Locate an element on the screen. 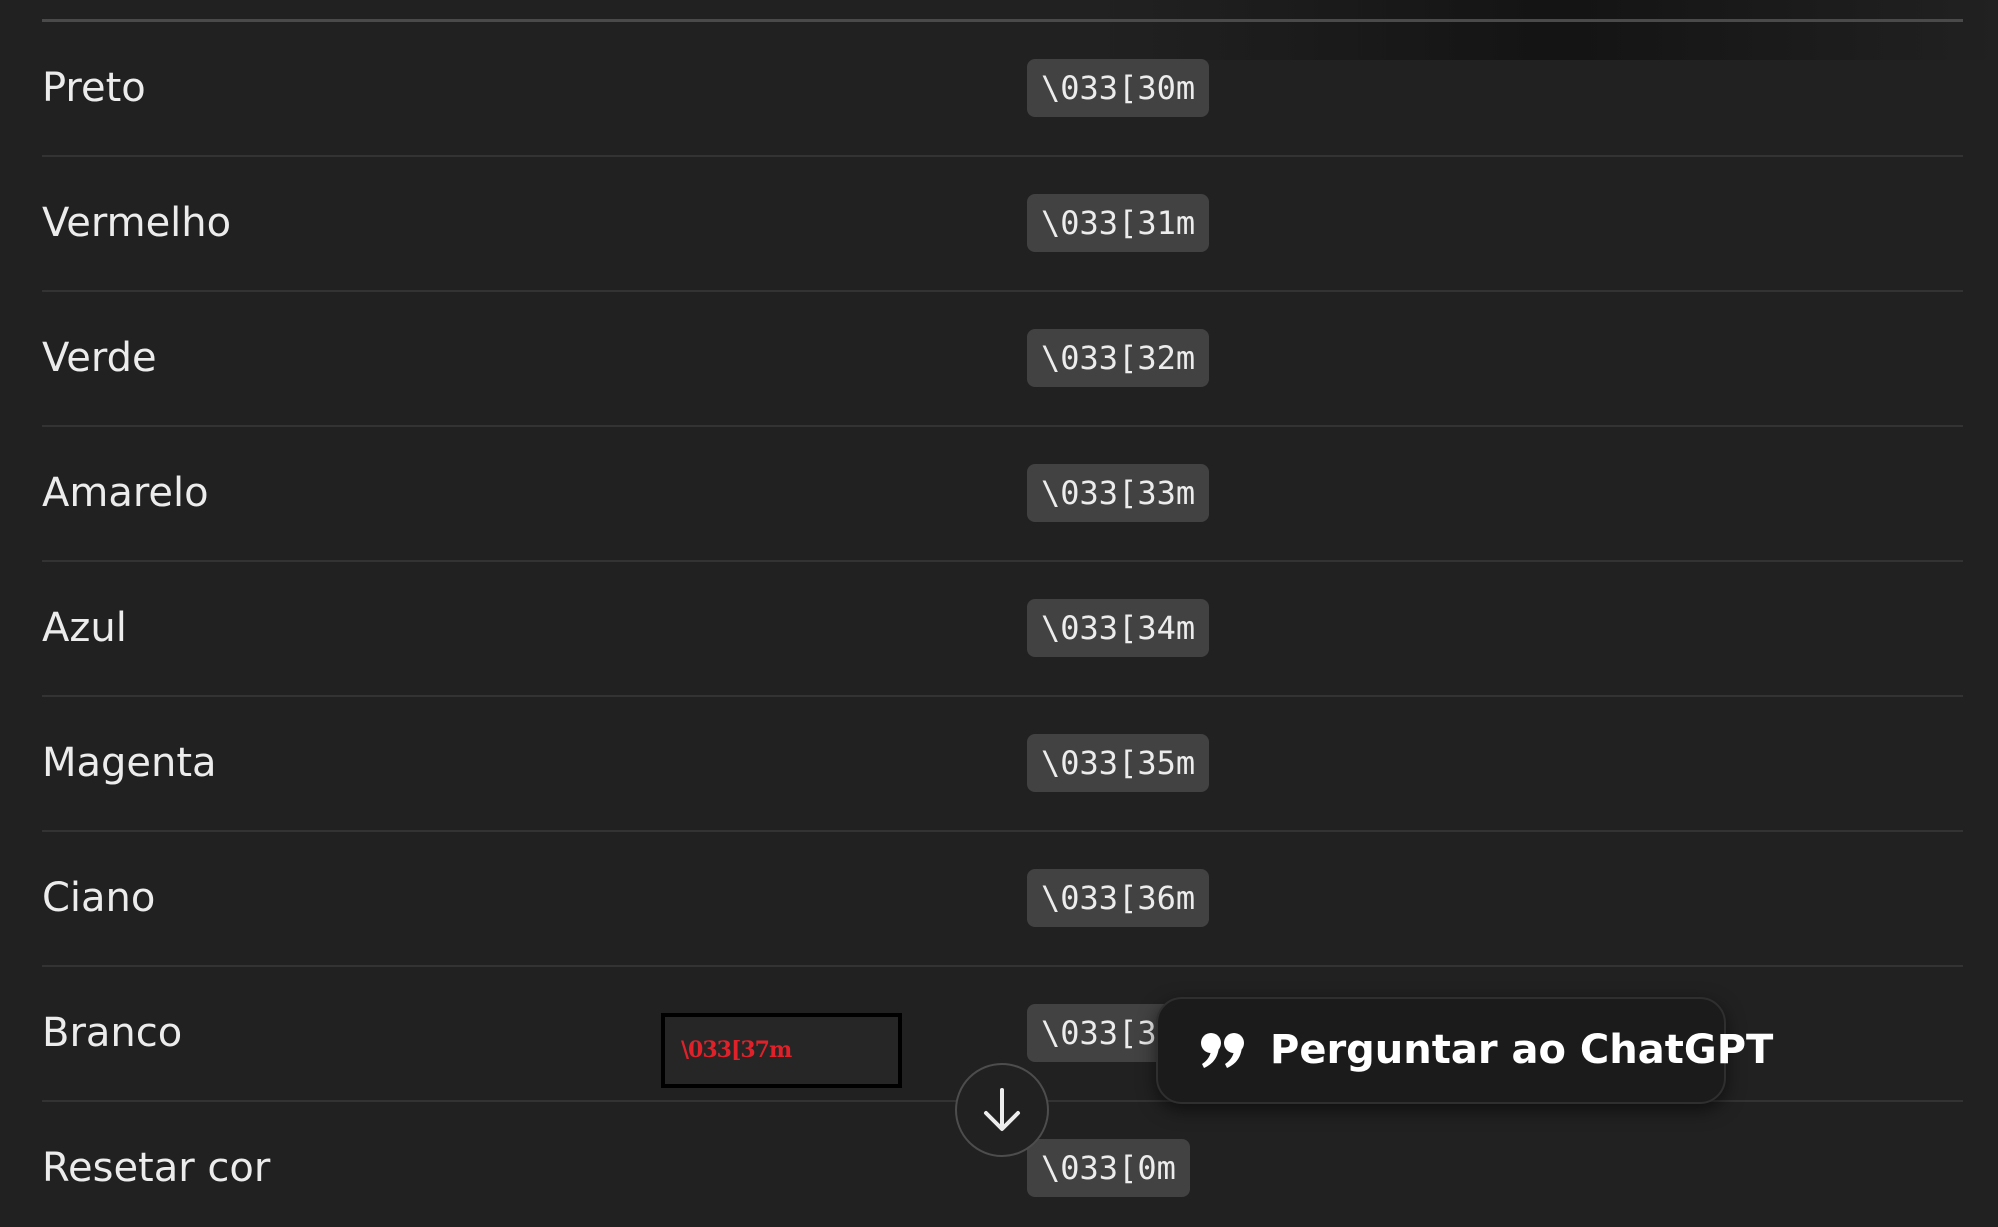 This screenshot has width=1998, height=1227. ansi-code: \033[32m is located at coordinates (1118, 358).